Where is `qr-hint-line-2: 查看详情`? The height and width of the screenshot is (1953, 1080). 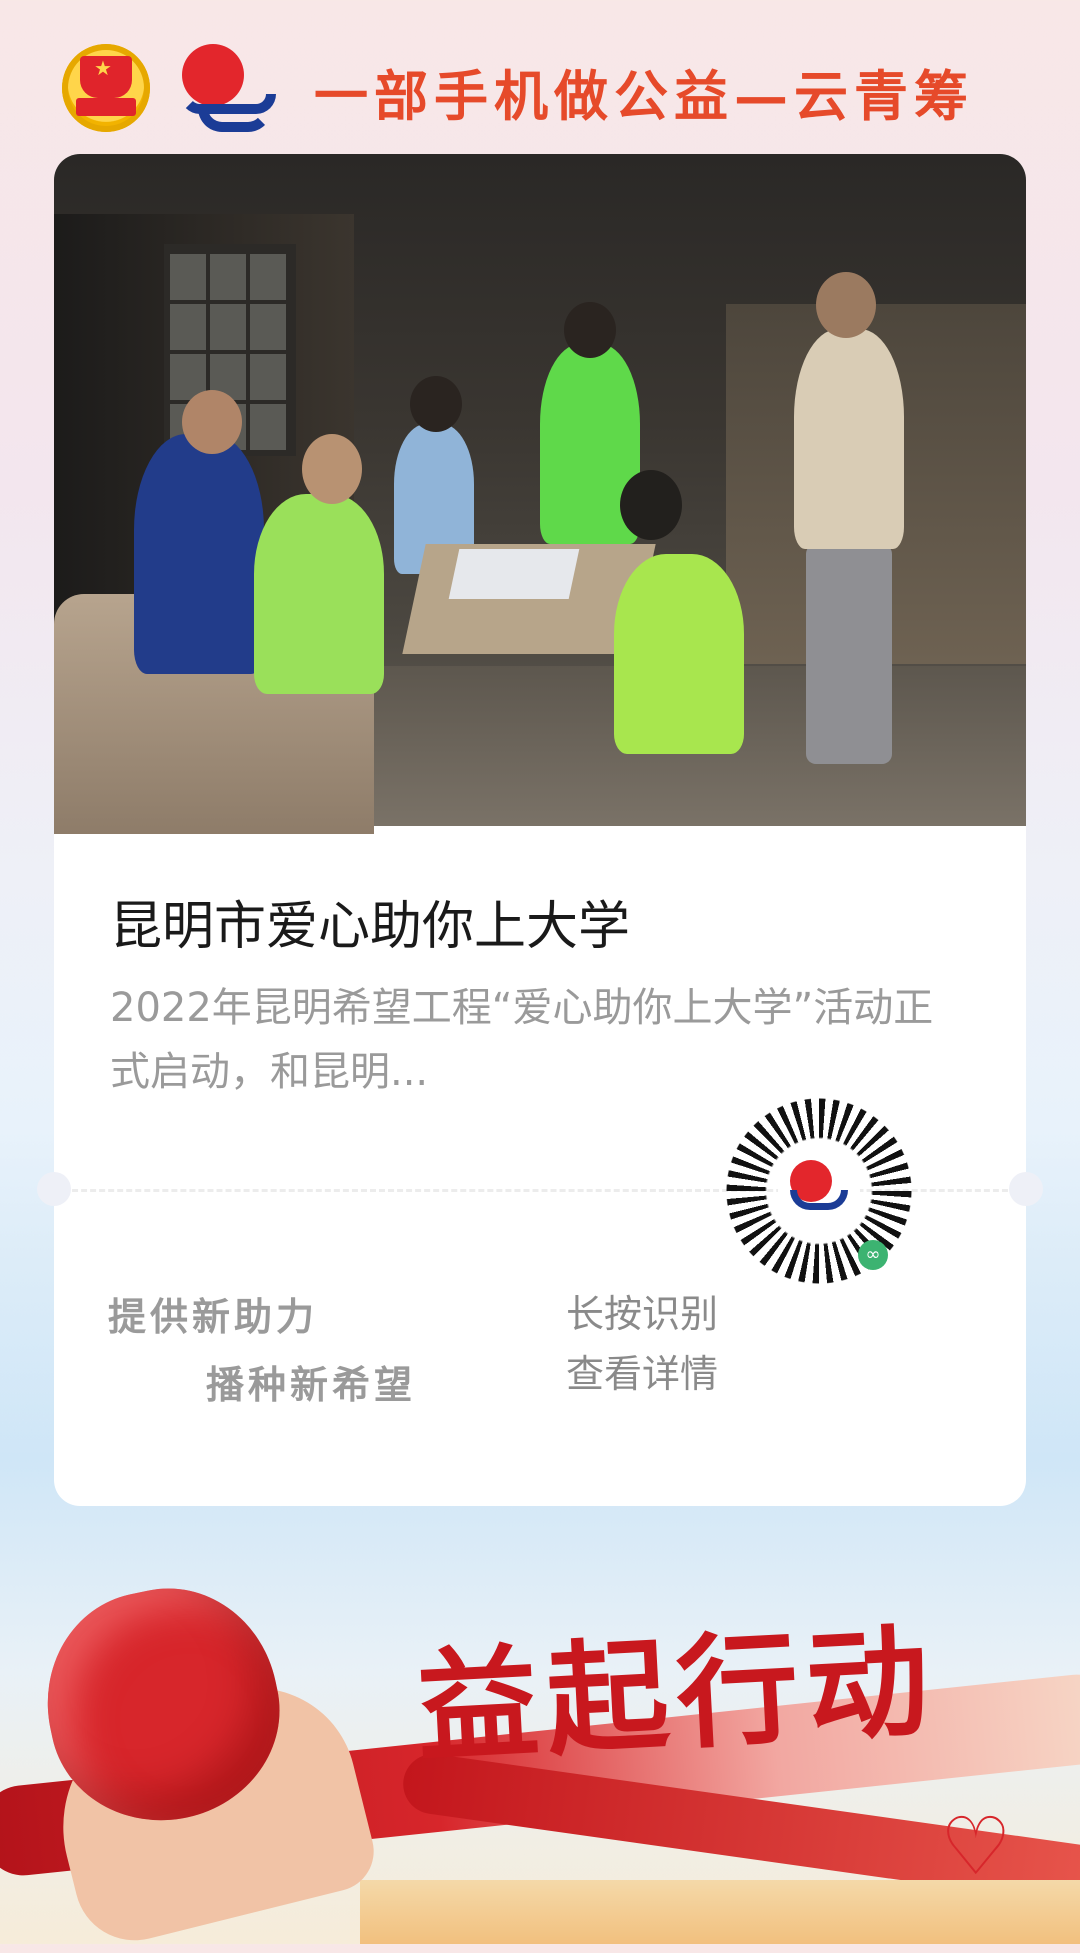 qr-hint-line-2: 查看详情 is located at coordinates (642, 1374).